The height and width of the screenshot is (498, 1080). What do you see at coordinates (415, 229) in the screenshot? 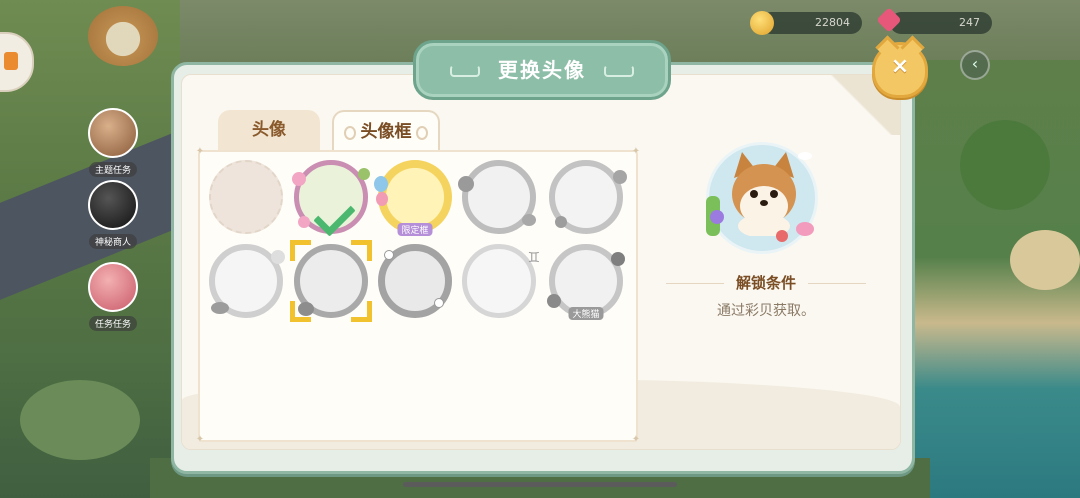
I see `frame-tag: 限定框` at bounding box center [415, 229].